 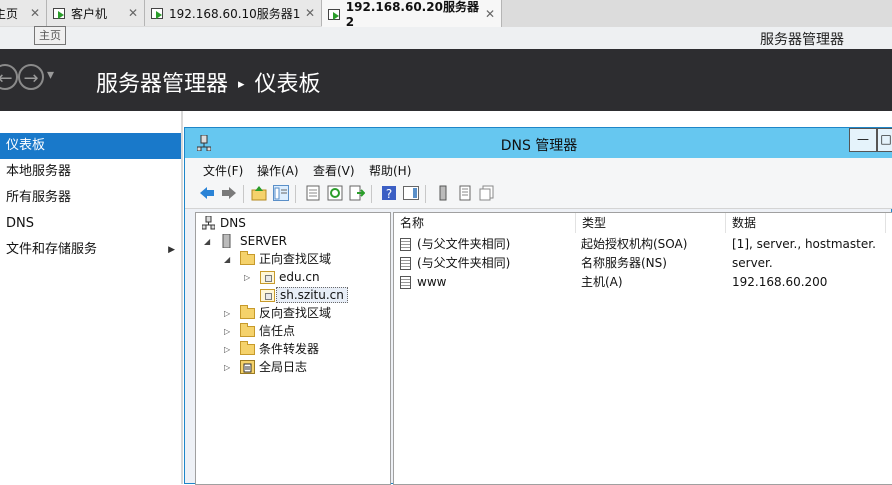 I want to click on vm-icon, so click(x=60, y=13).